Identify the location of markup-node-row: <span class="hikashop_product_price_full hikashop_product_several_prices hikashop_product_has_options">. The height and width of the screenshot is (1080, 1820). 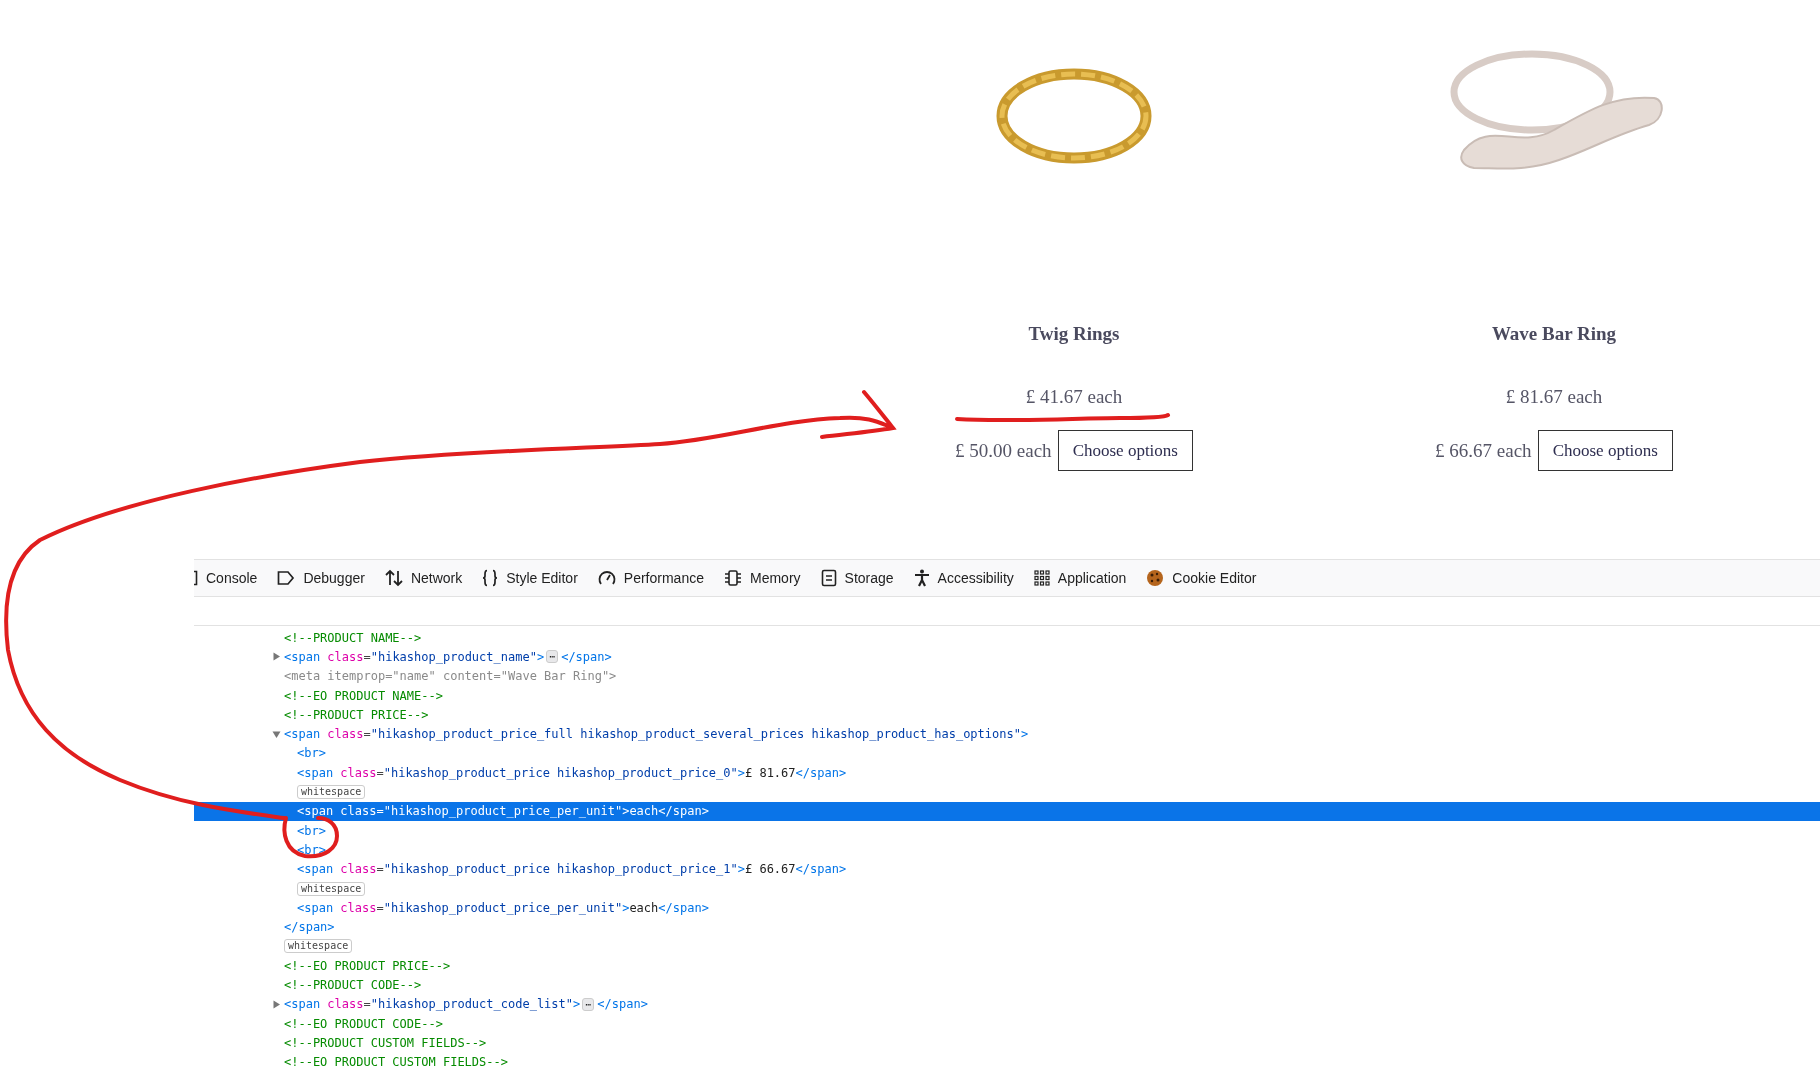
(1007, 734).